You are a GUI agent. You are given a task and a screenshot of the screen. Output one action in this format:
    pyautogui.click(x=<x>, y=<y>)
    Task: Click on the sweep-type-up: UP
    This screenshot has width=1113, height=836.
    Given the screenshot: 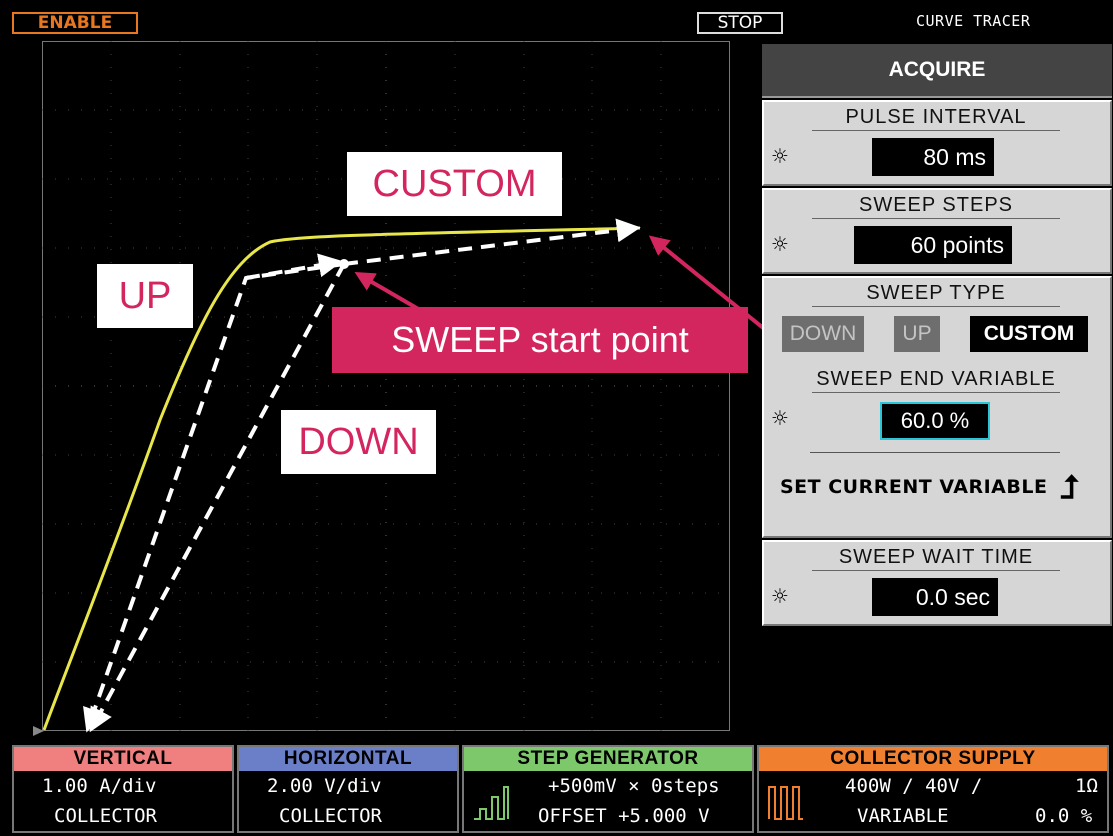 What is the action you would take?
    pyautogui.click(x=917, y=334)
    